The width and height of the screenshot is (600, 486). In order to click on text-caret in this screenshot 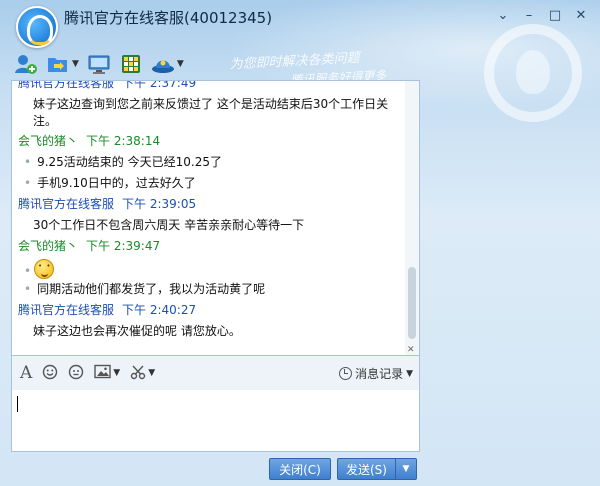, I will do `click(17, 404)`.